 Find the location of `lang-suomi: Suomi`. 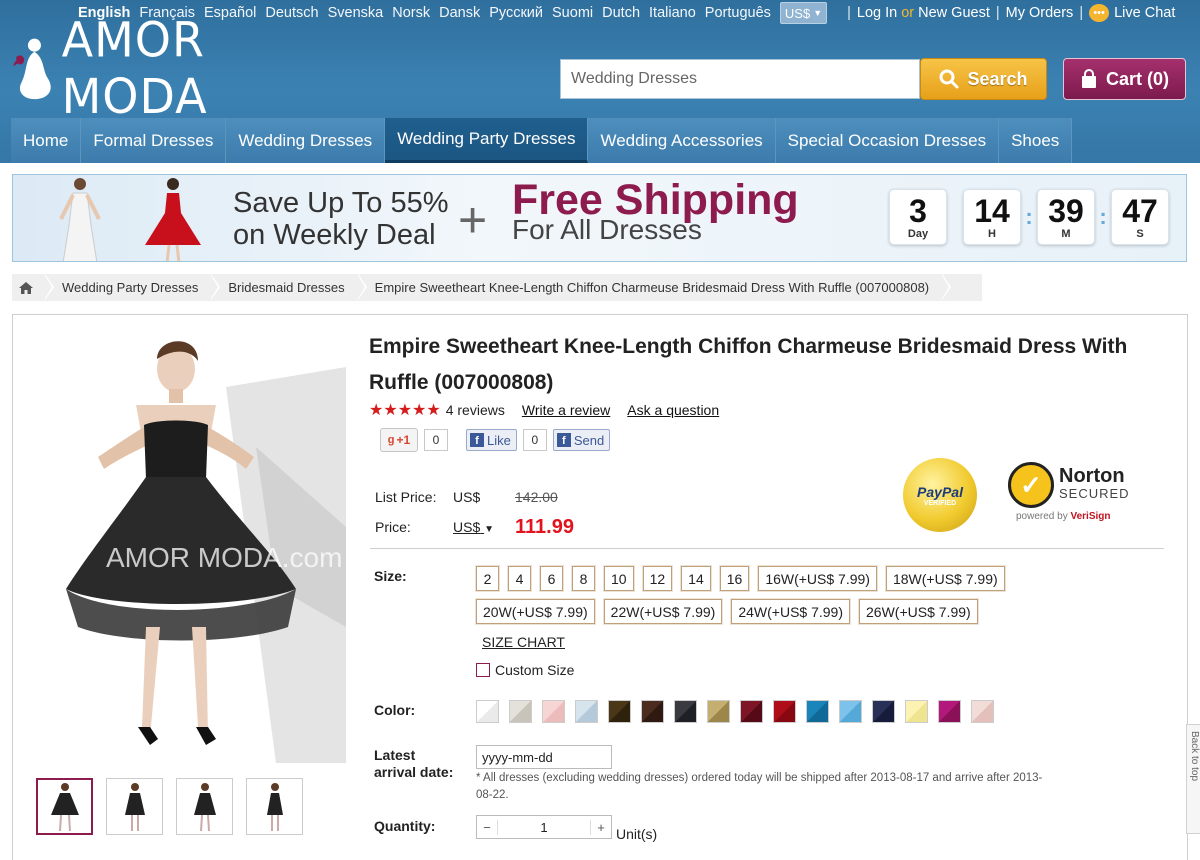

lang-suomi: Suomi is located at coordinates (572, 13).